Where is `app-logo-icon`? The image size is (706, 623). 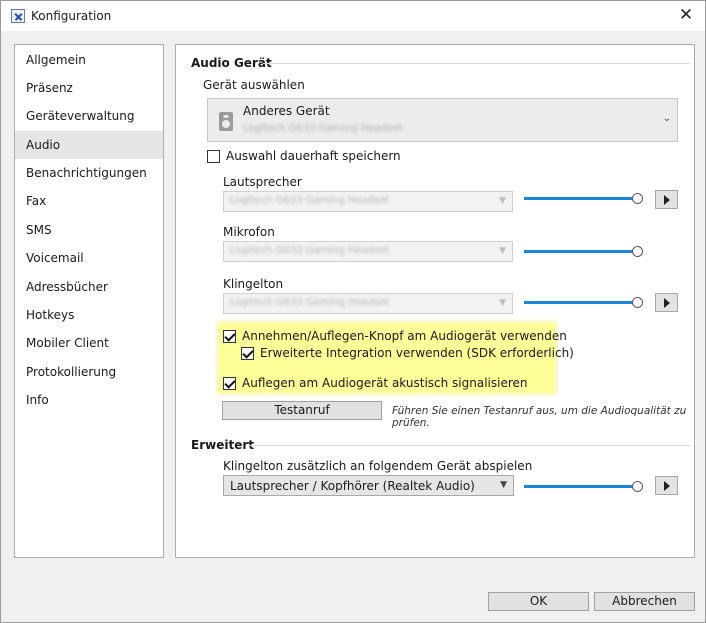 app-logo-icon is located at coordinates (18, 16).